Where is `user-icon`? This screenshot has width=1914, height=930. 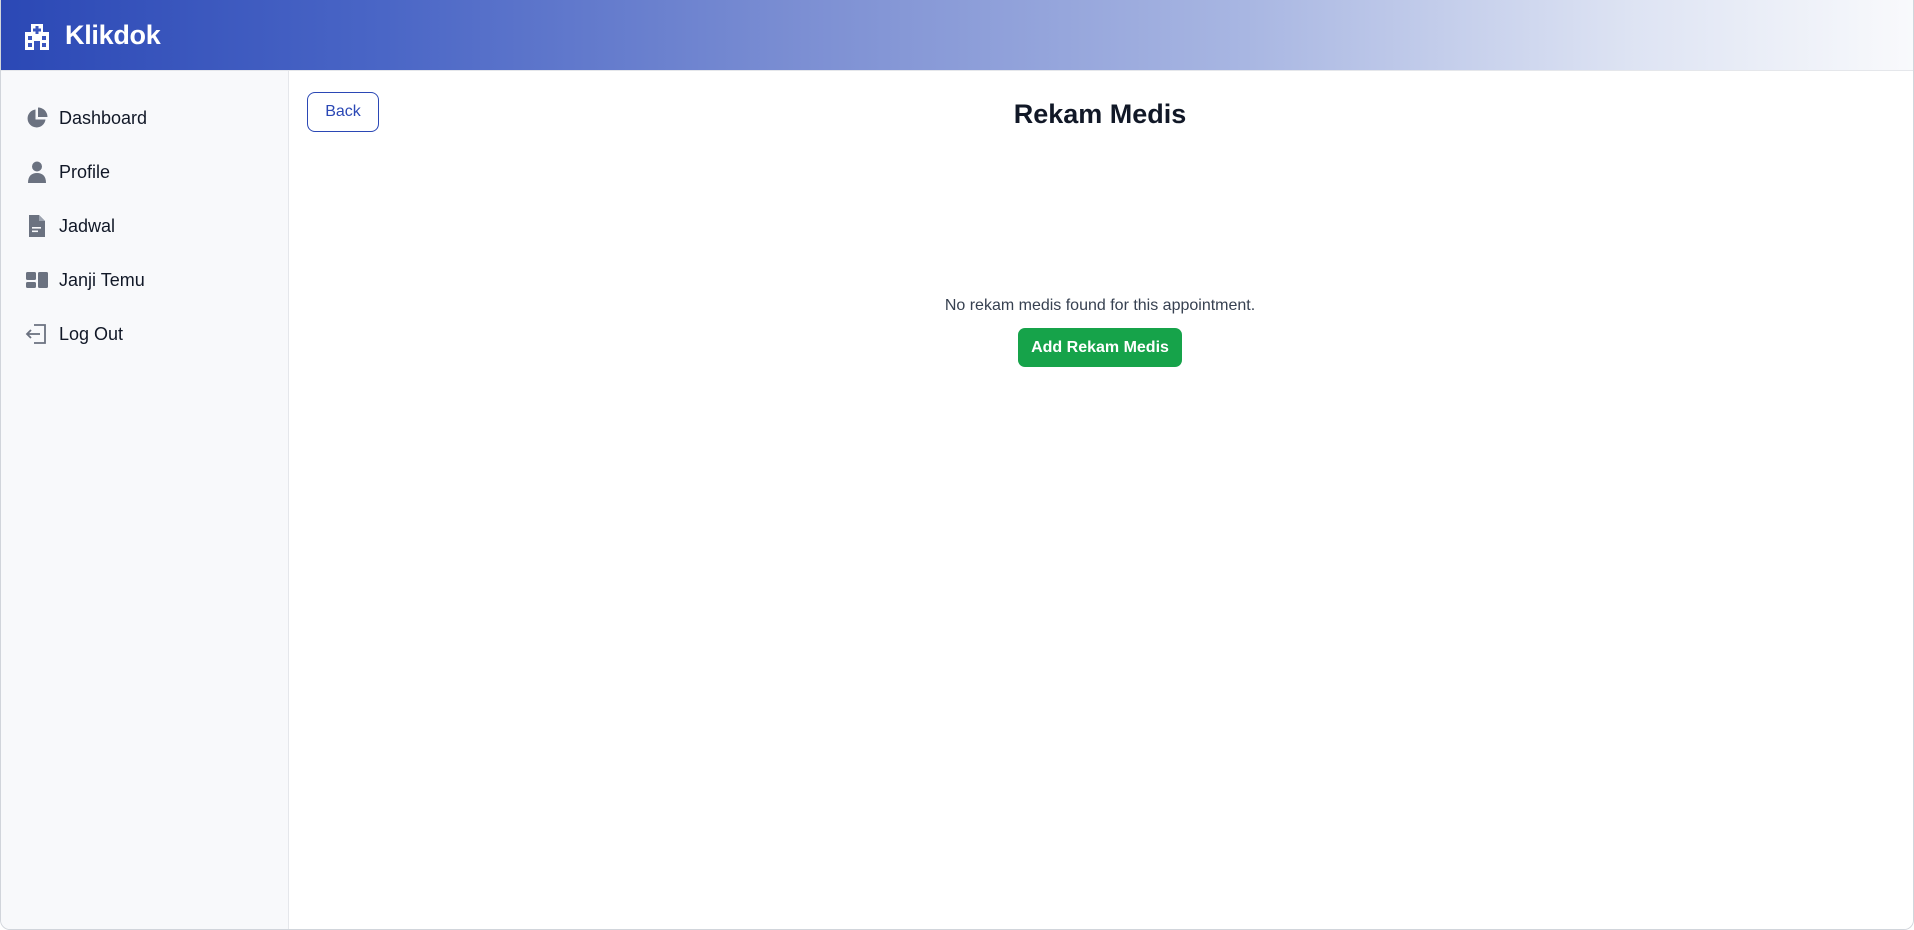 user-icon is located at coordinates (37, 172).